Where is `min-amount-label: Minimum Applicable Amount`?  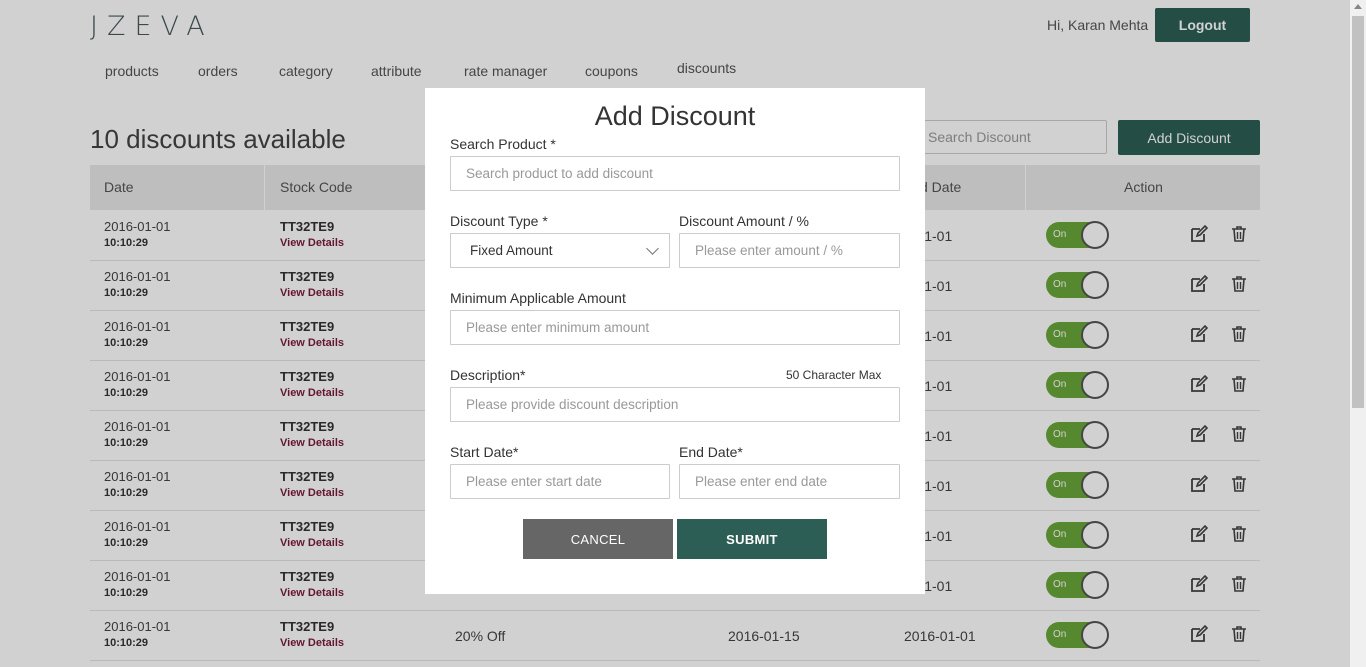 min-amount-label: Minimum Applicable Amount is located at coordinates (538, 298).